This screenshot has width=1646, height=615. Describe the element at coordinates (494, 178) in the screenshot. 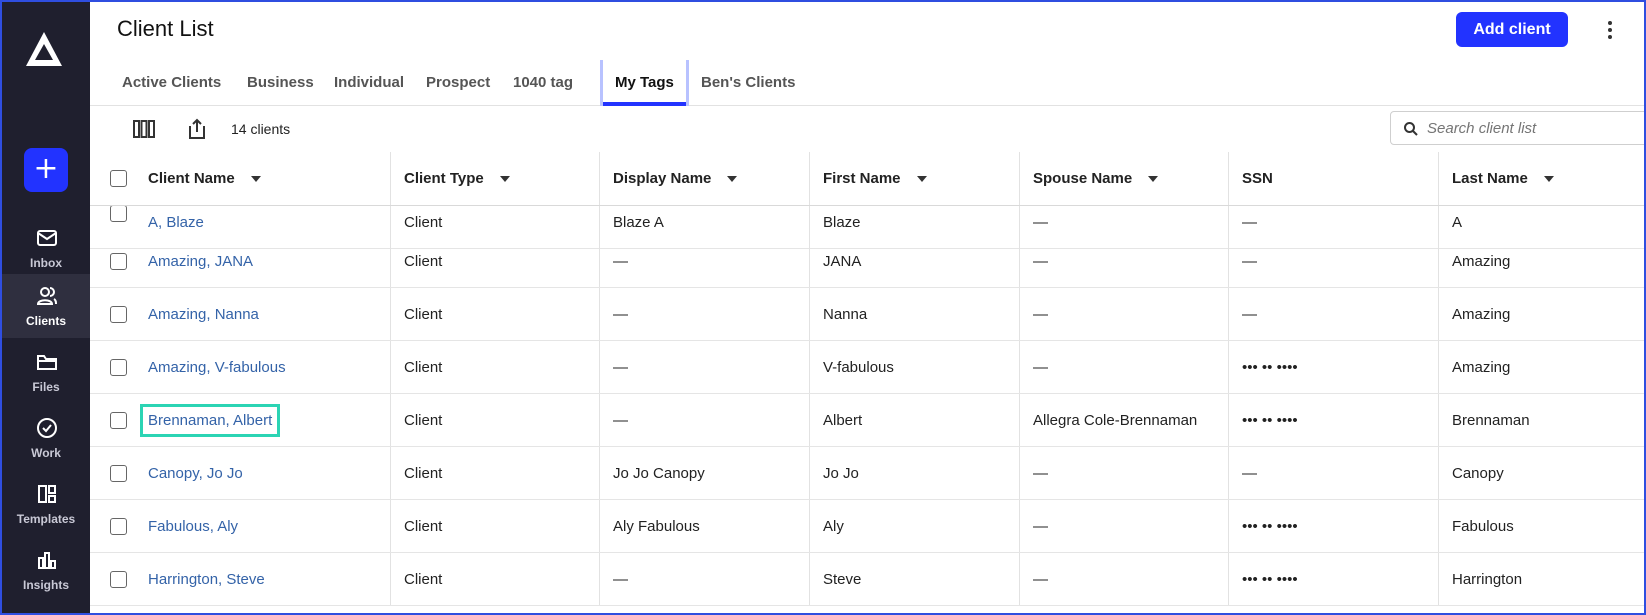

I see `column-header-client-type: Client Type` at that location.